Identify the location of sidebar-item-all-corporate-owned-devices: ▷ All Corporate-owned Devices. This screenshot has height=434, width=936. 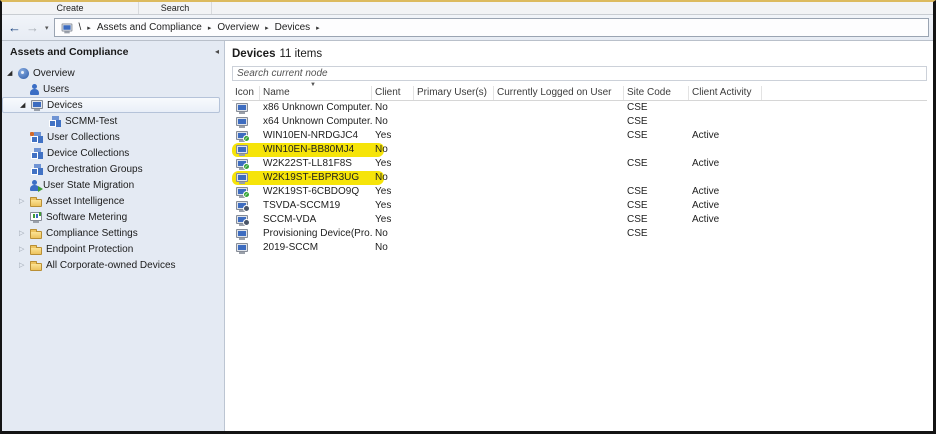
(111, 265).